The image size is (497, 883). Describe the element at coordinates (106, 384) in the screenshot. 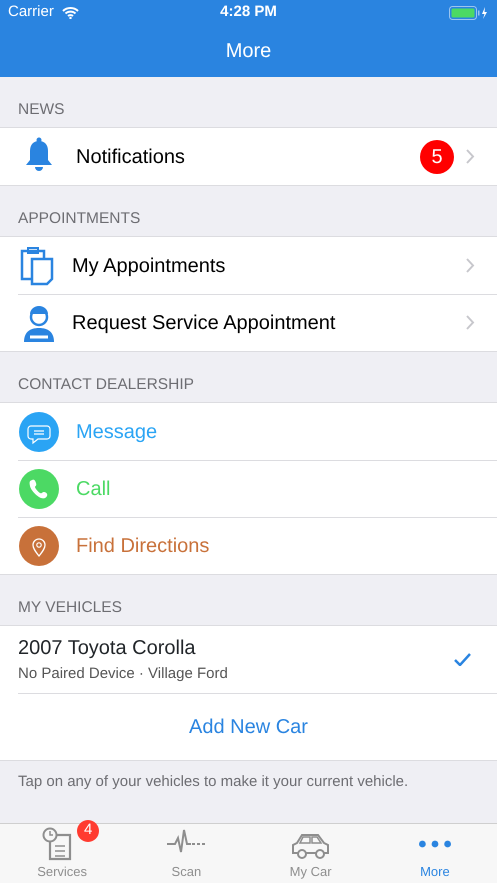

I see `section-header: CONTACT DEALERSHIP` at that location.